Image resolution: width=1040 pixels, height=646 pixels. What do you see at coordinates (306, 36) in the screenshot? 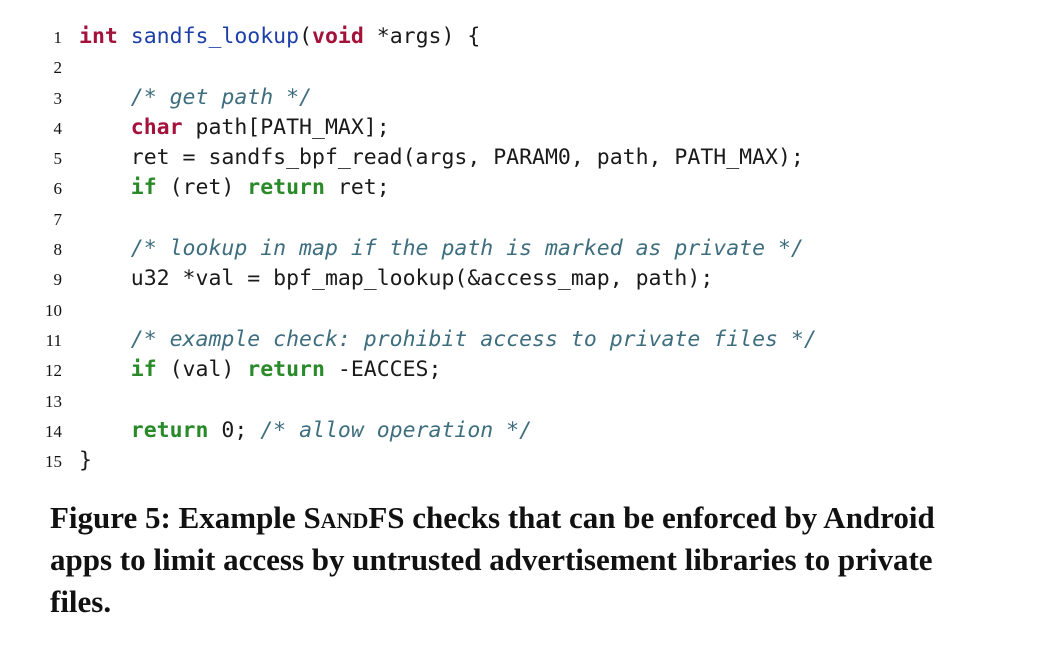
I see `punctuation: (` at bounding box center [306, 36].